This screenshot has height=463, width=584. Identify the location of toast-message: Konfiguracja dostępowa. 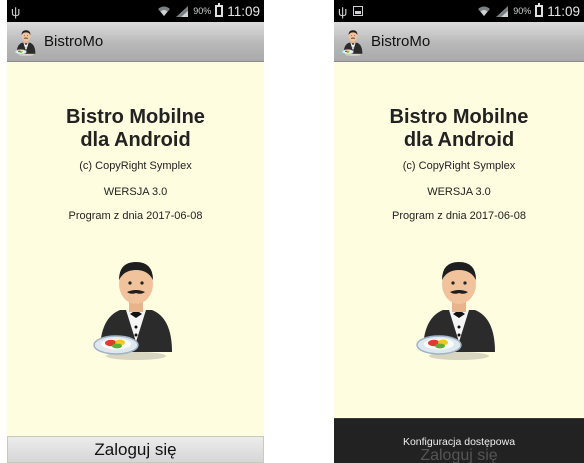
(459, 442).